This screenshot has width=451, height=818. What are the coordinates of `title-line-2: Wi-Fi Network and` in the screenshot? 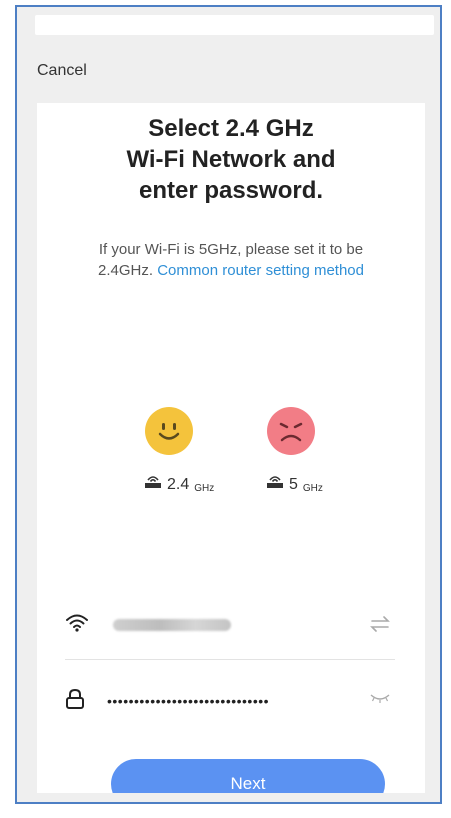 It's located at (231, 159).